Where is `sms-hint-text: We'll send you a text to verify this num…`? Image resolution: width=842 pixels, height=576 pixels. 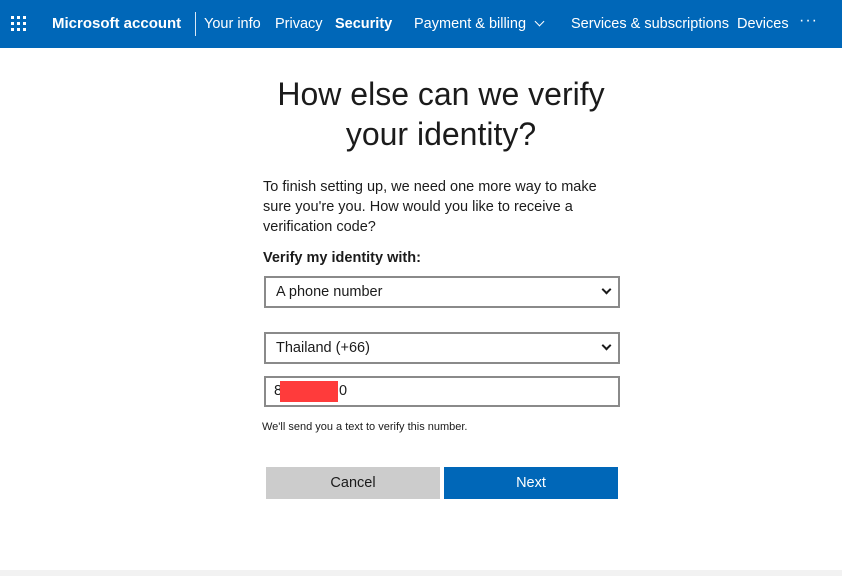
sms-hint-text: We'll send you a text to verify this num… is located at coordinates (365, 427).